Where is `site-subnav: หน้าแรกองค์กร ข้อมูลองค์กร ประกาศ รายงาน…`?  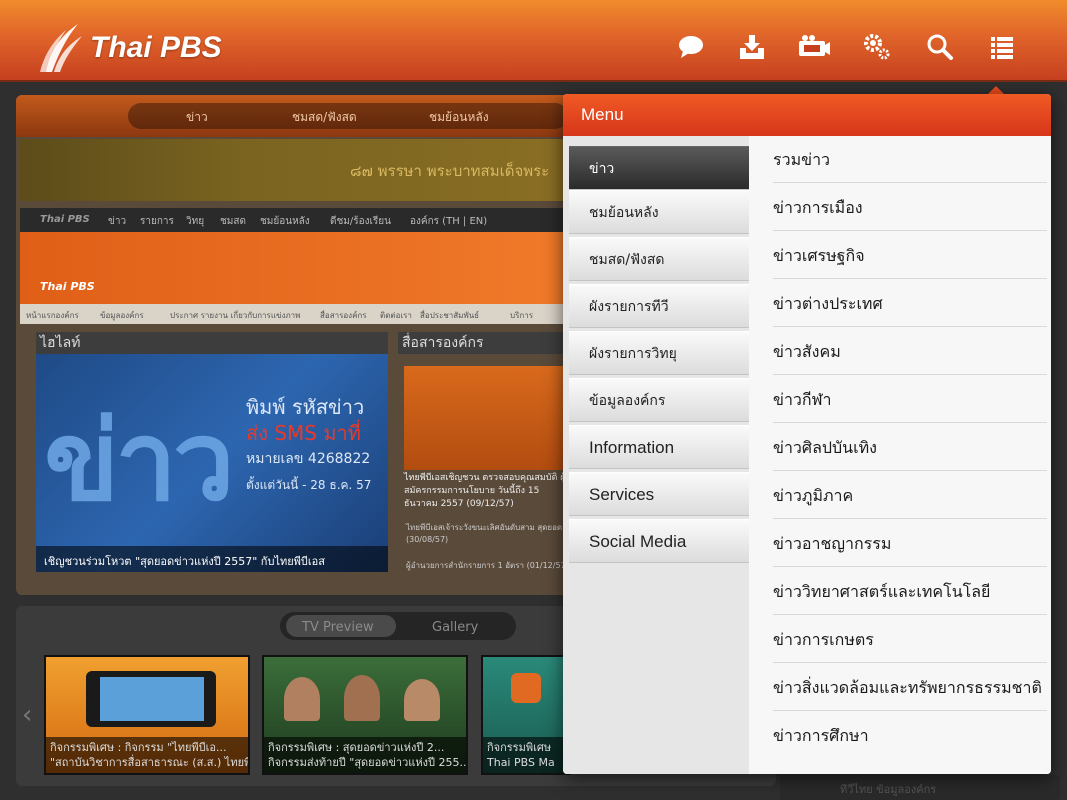
site-subnav: หน้าแรกองค์กร ข้อมูลองค์กร ประกาศ รายงาน… is located at coordinates (298, 314).